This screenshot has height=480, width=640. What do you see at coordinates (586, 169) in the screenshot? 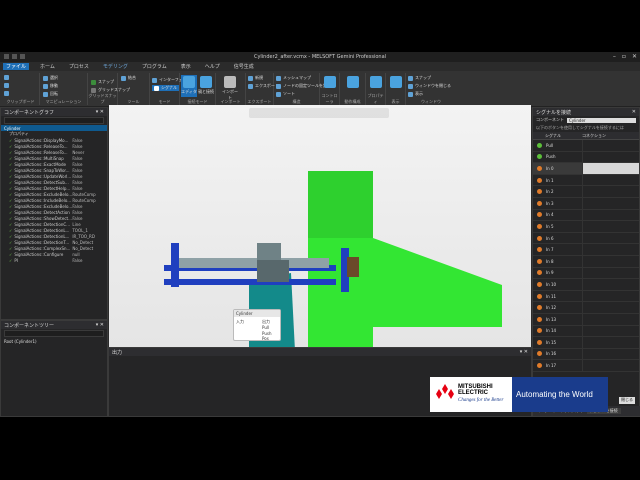
I see `signal-row: In 0` at bounding box center [586, 169].